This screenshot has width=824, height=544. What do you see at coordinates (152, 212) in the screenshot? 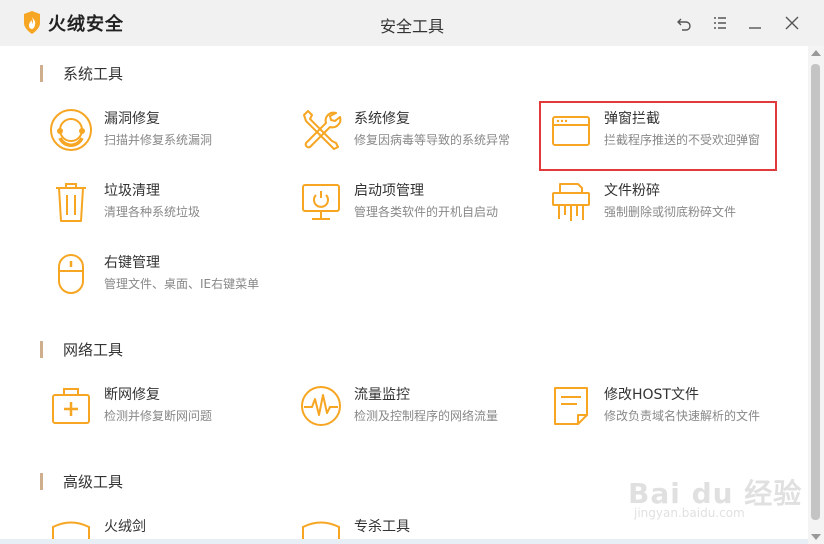
I see `tool-desc: 清理各种系统垃圾` at bounding box center [152, 212].